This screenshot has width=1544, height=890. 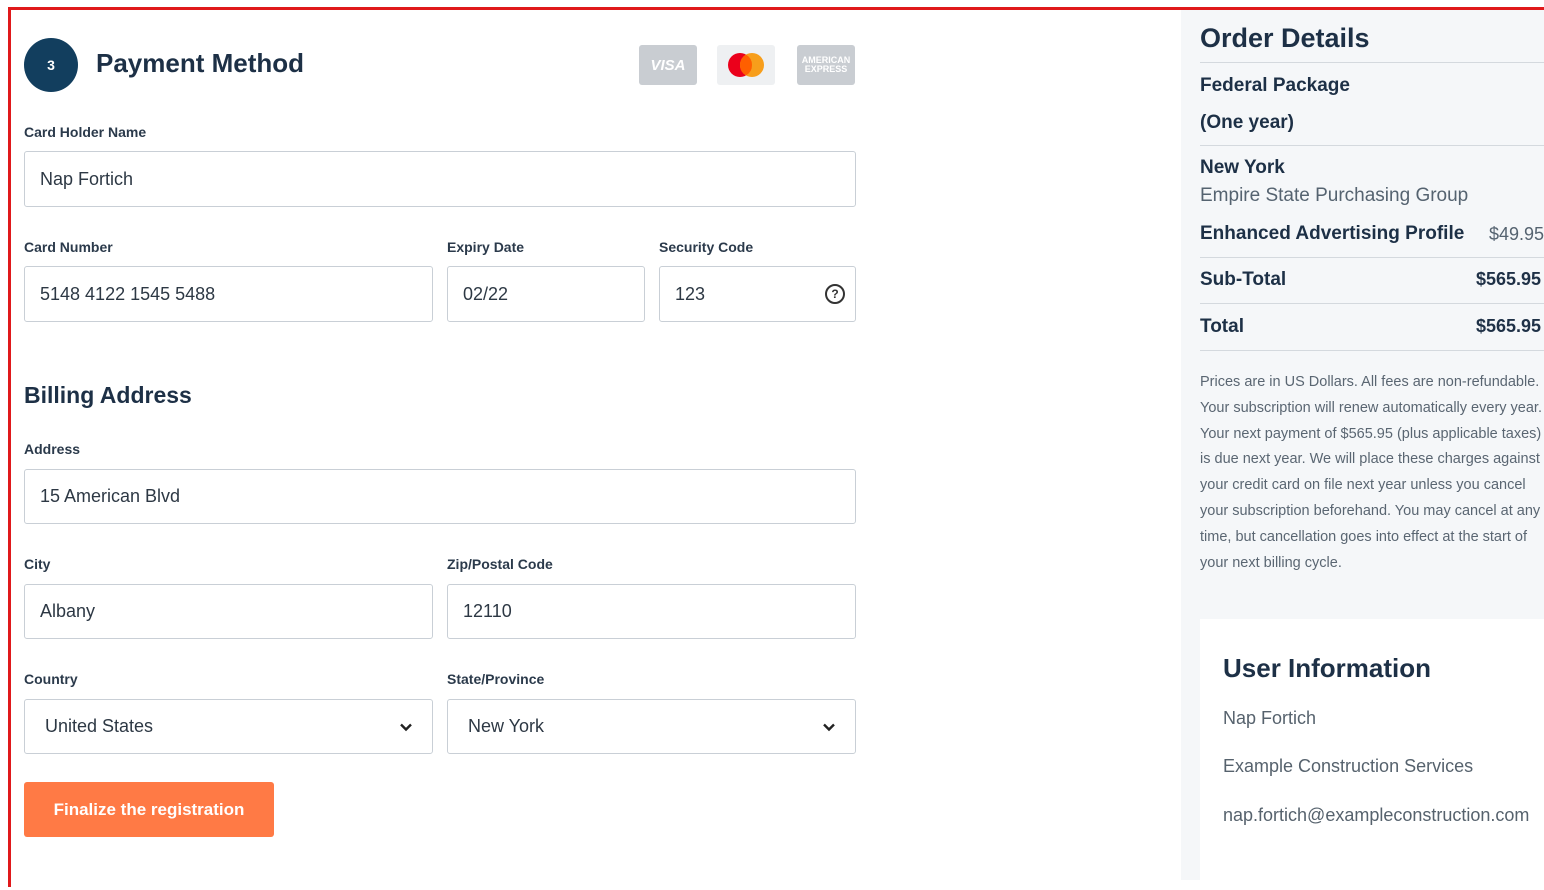 What do you see at coordinates (1242, 167) in the screenshot?
I see `order-state: New York` at bounding box center [1242, 167].